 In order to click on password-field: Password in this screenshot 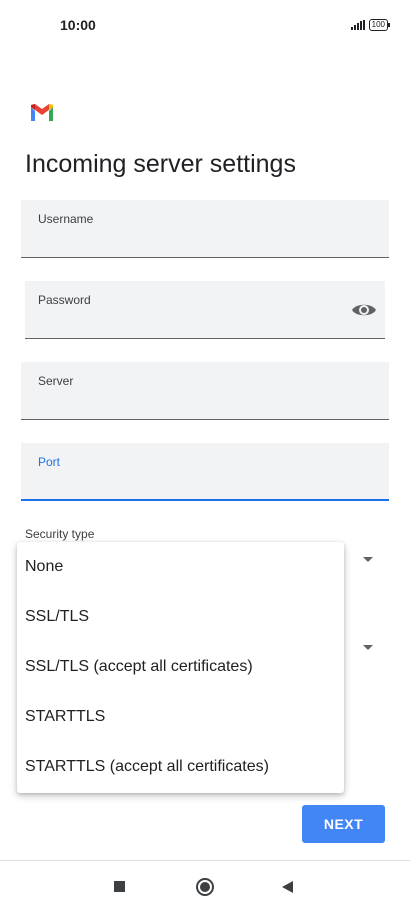, I will do `click(205, 310)`.